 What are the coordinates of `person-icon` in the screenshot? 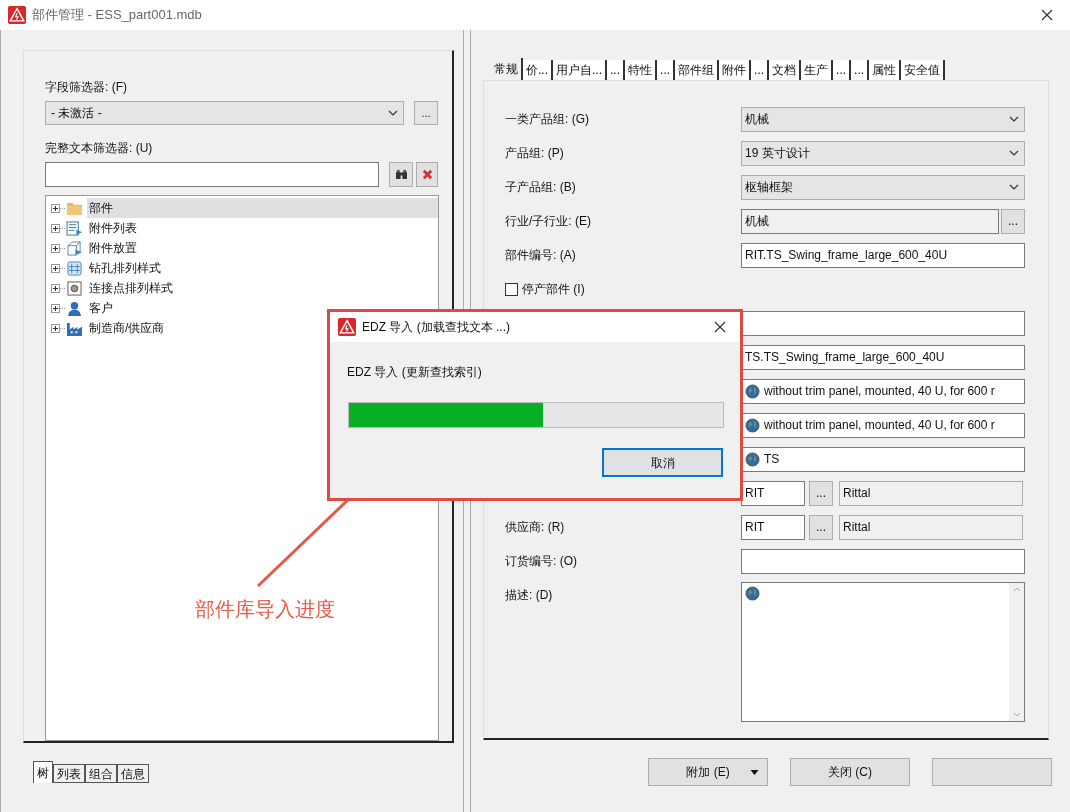 It's located at (74, 308).